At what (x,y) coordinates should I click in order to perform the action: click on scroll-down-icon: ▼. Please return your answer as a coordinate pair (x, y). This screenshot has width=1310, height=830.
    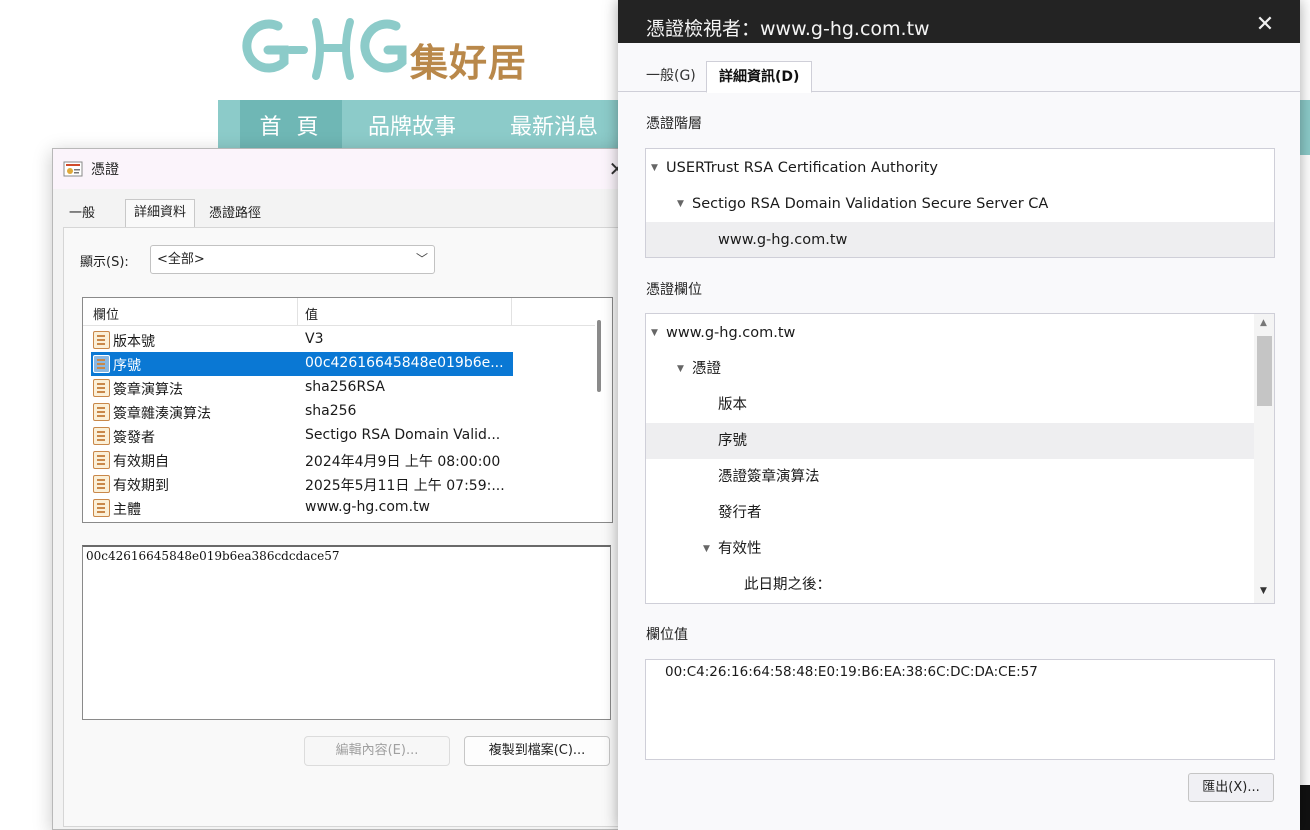
    Looking at the image, I should click on (1263, 591).